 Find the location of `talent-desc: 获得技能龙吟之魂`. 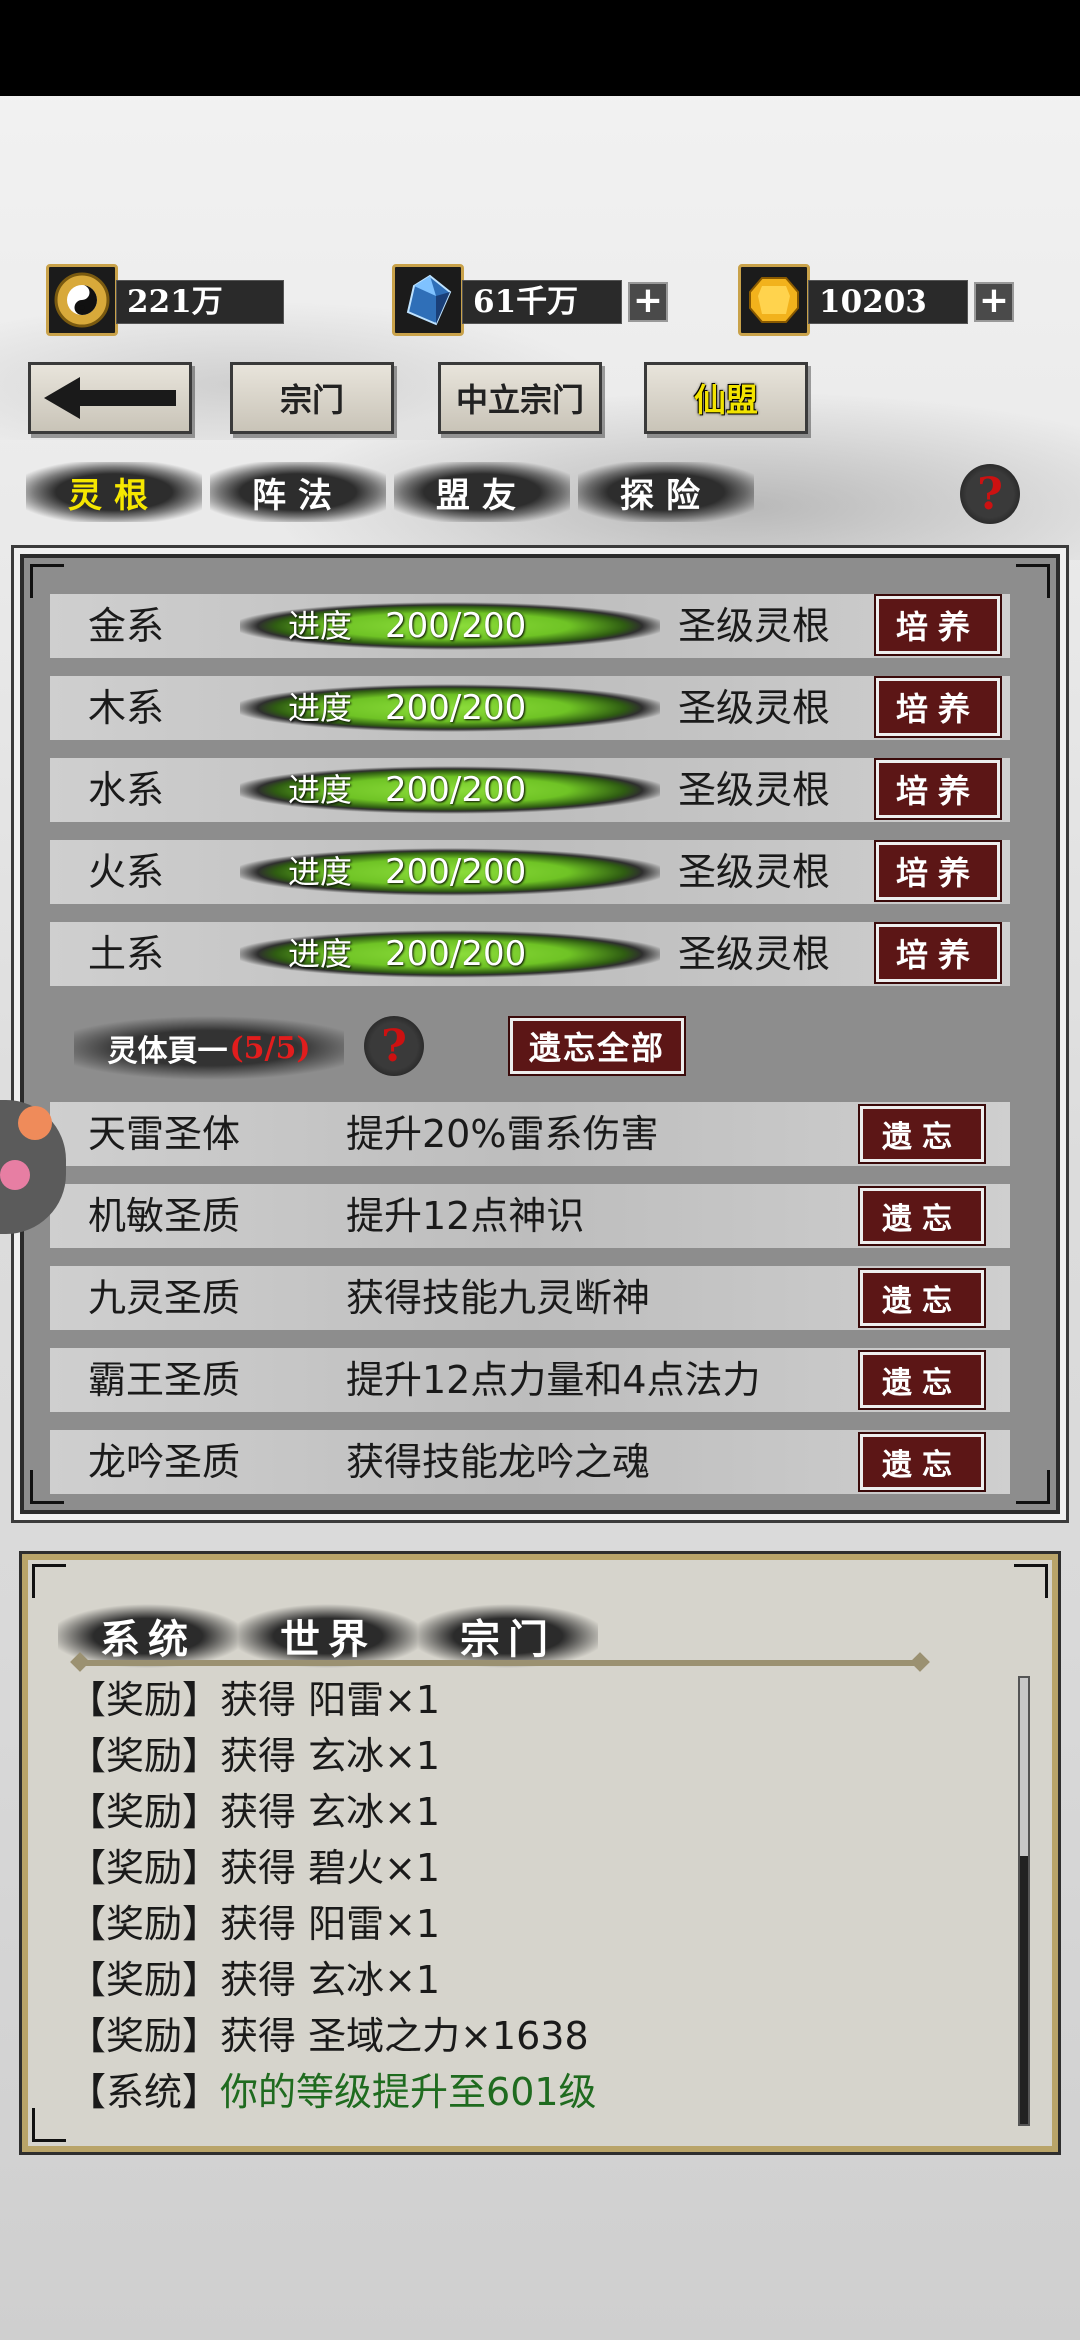

talent-desc: 获得技能龙吟之魂 is located at coordinates (498, 1462).